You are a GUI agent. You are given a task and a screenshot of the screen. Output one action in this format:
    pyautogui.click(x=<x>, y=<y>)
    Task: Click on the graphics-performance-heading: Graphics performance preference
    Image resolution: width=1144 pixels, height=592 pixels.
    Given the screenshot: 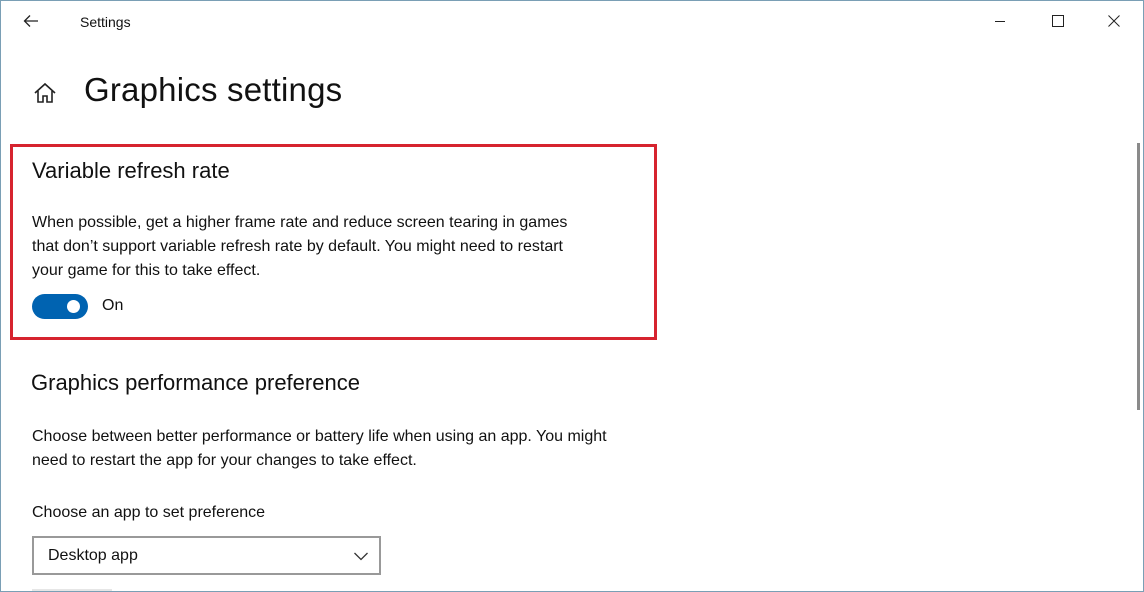 What is the action you would take?
    pyautogui.click(x=195, y=382)
    